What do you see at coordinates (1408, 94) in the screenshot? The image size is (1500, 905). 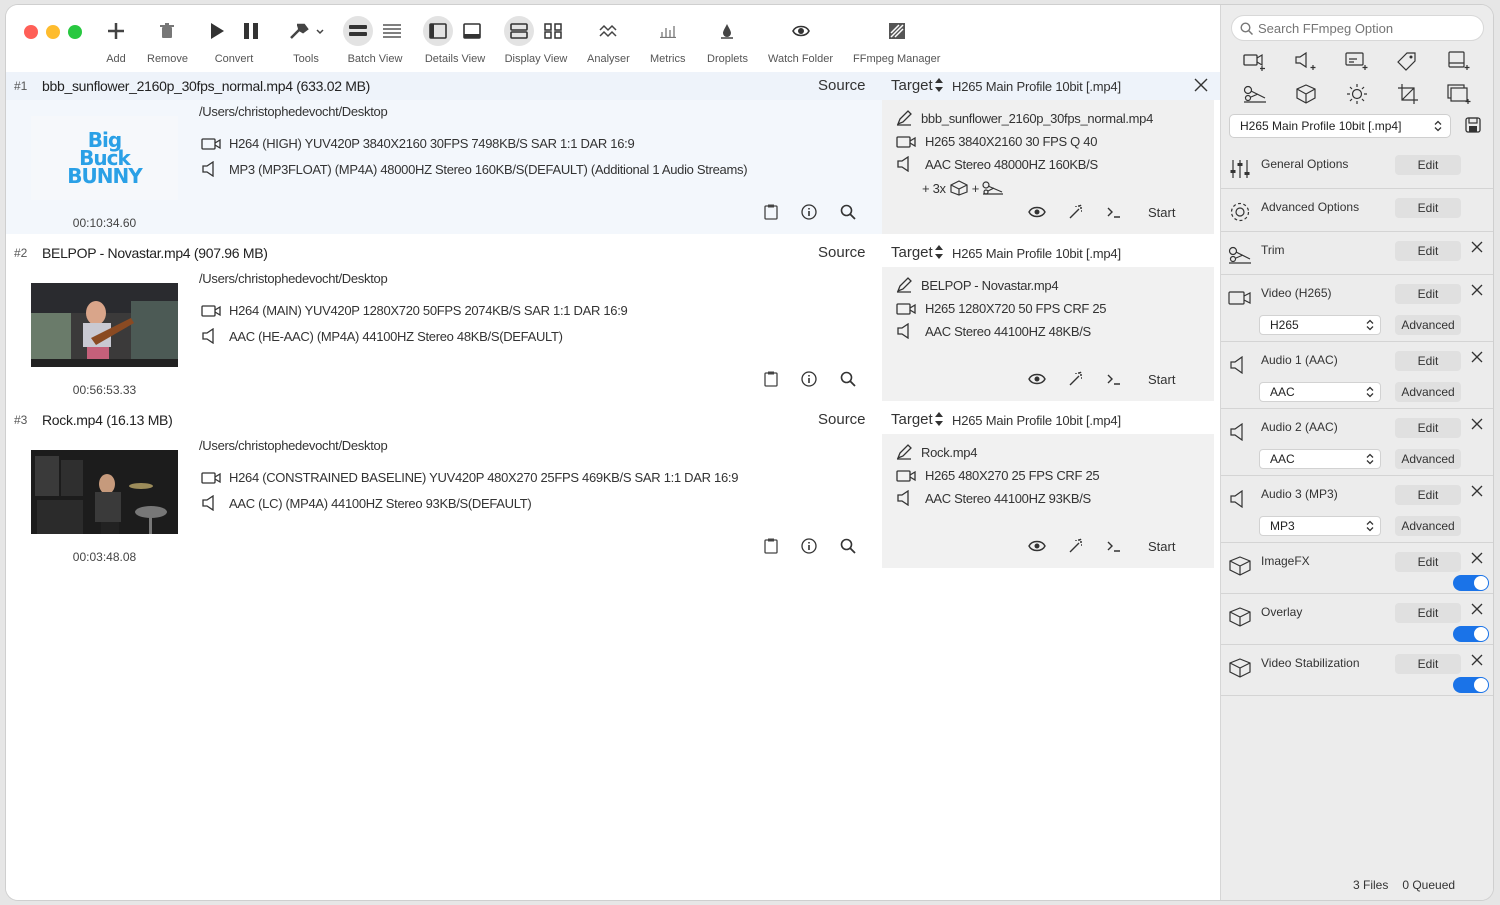 I see `crop-icon` at bounding box center [1408, 94].